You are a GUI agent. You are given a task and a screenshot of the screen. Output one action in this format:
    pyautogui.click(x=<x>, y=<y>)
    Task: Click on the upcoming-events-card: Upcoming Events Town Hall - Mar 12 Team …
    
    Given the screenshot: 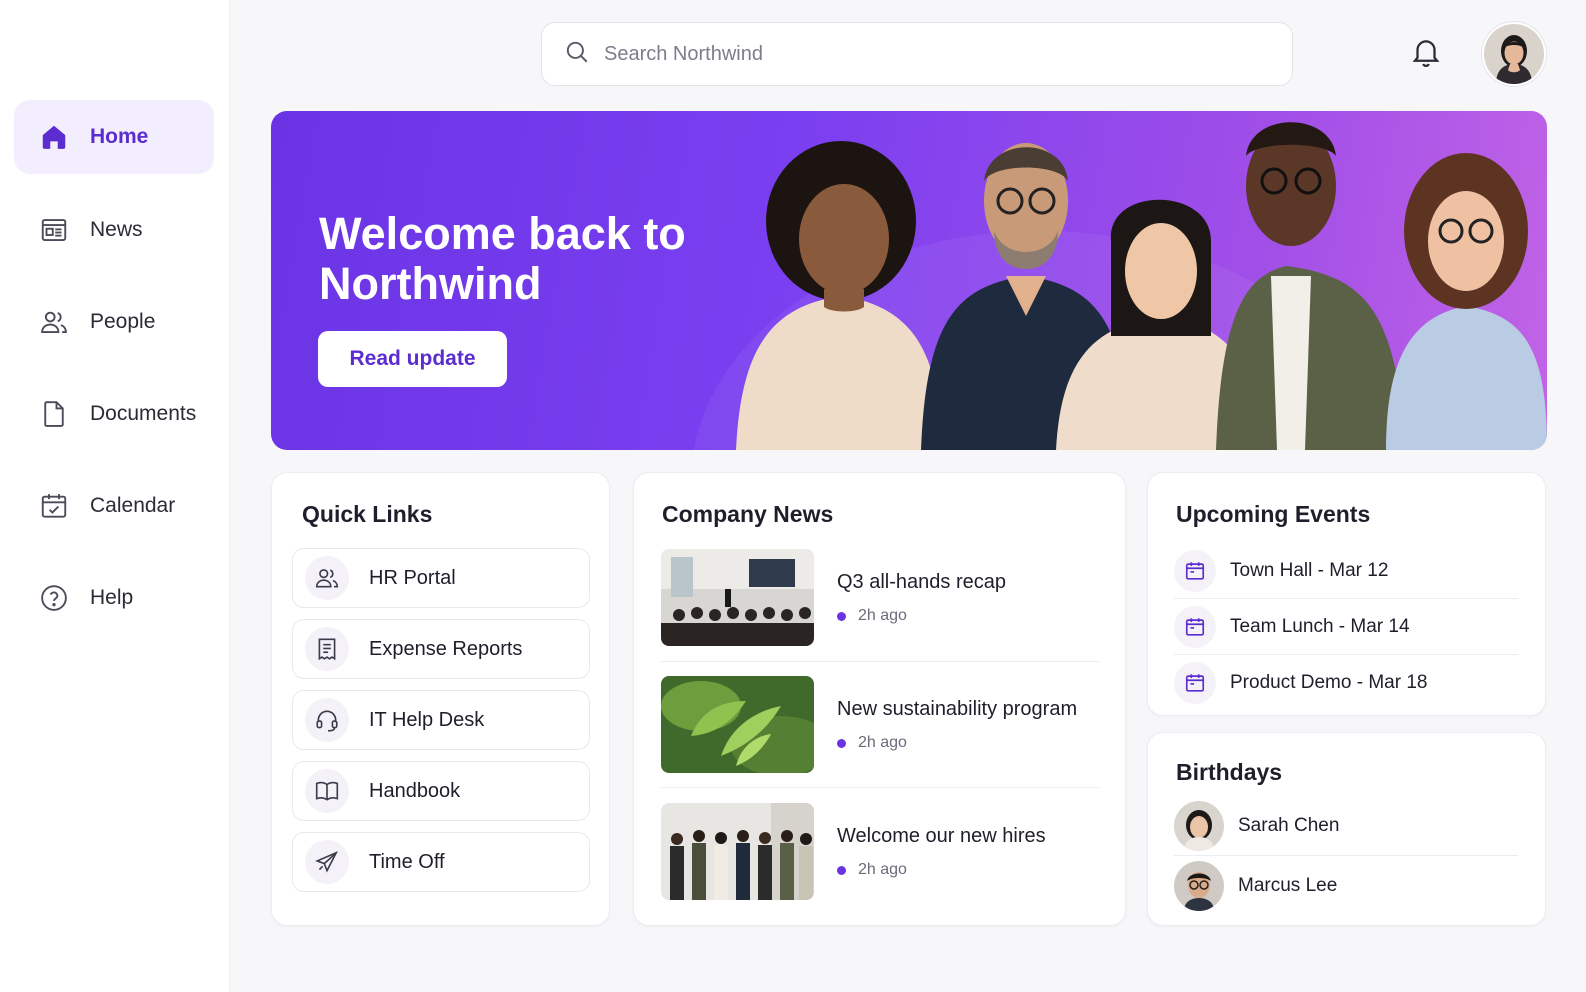 What is the action you would take?
    pyautogui.click(x=1346, y=594)
    